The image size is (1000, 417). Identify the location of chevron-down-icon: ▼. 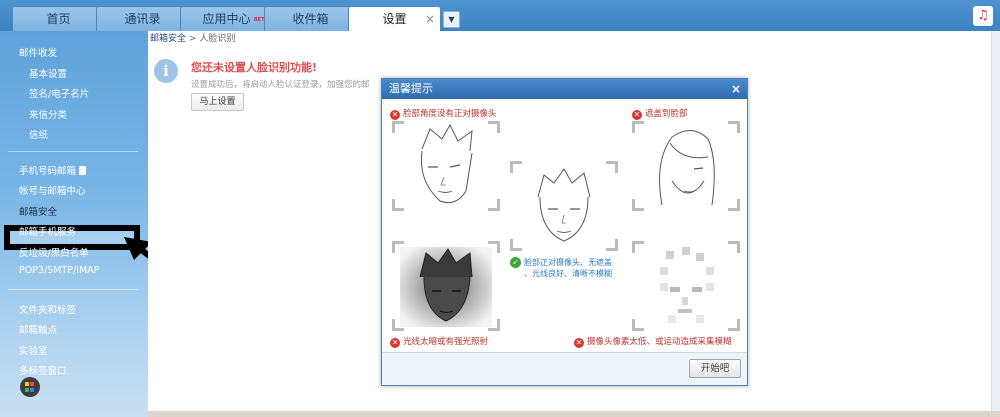
(451, 19).